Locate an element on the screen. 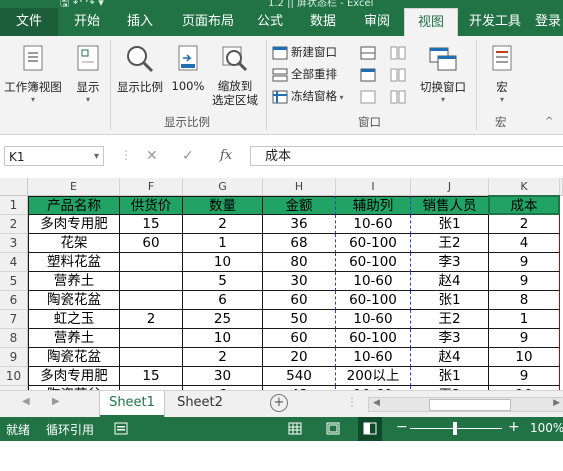 The image size is (563, 471). view-side-by-side-icon is located at coordinates (398, 53).